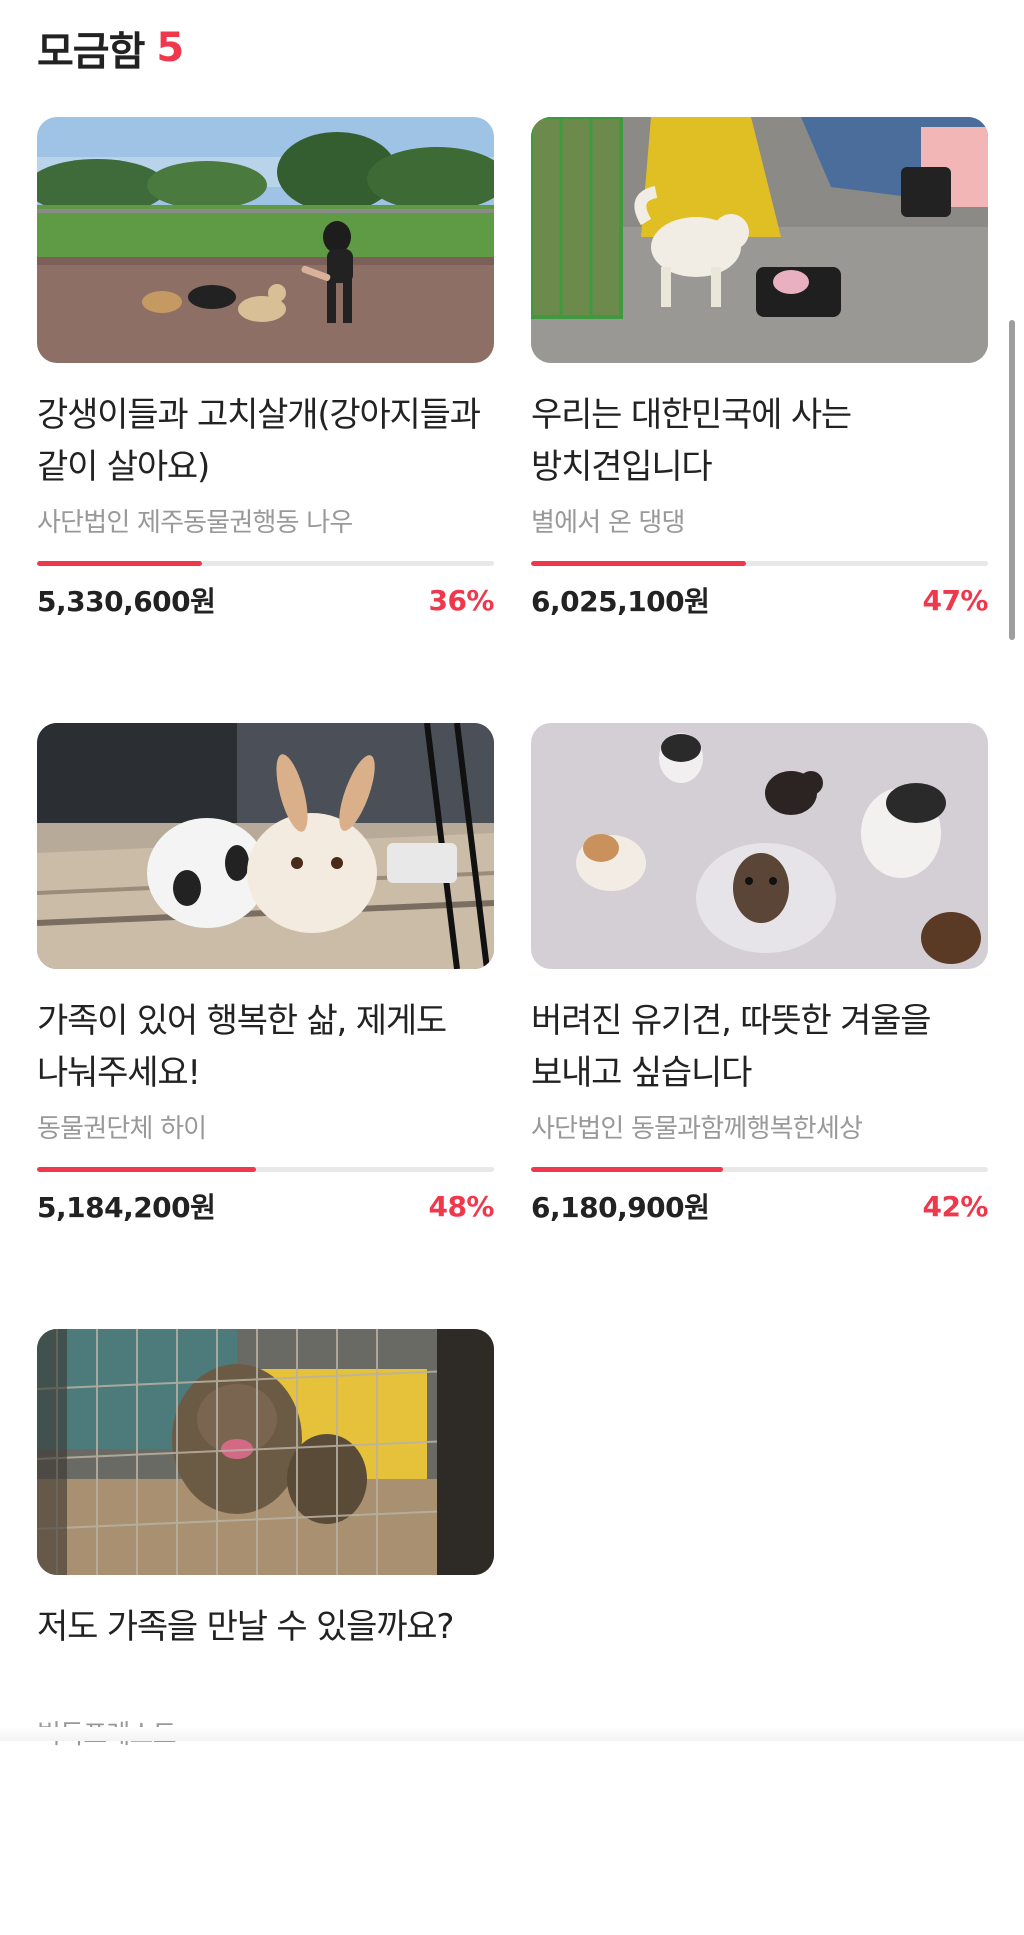 The height and width of the screenshot is (1935, 1024). I want to click on raised-amount: 6,025,100원, so click(620, 601).